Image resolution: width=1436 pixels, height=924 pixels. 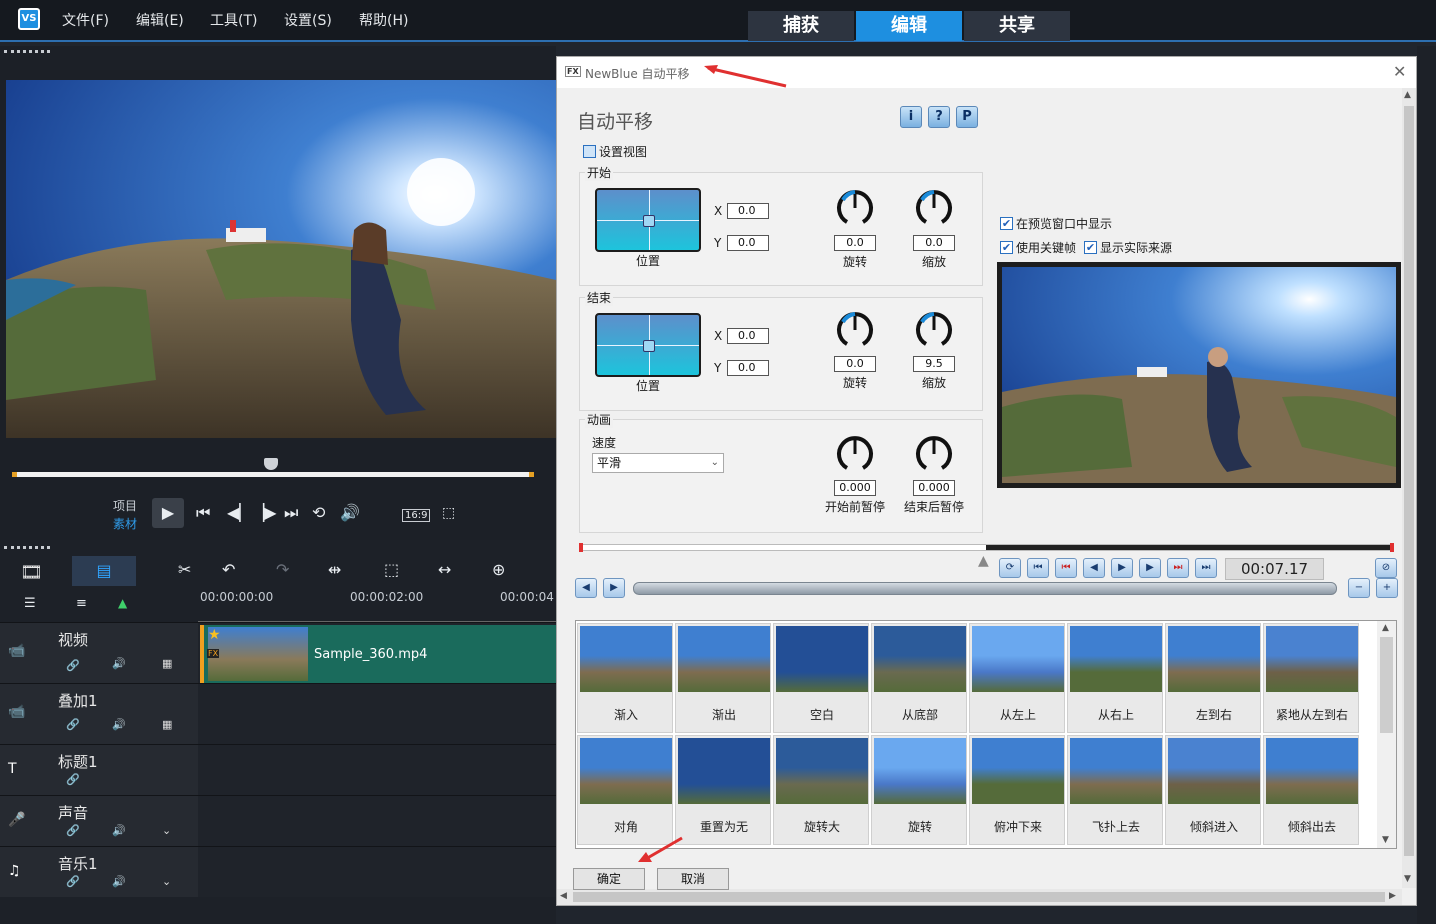 What do you see at coordinates (985, 588) in the screenshot?
I see `zoom-track` at bounding box center [985, 588].